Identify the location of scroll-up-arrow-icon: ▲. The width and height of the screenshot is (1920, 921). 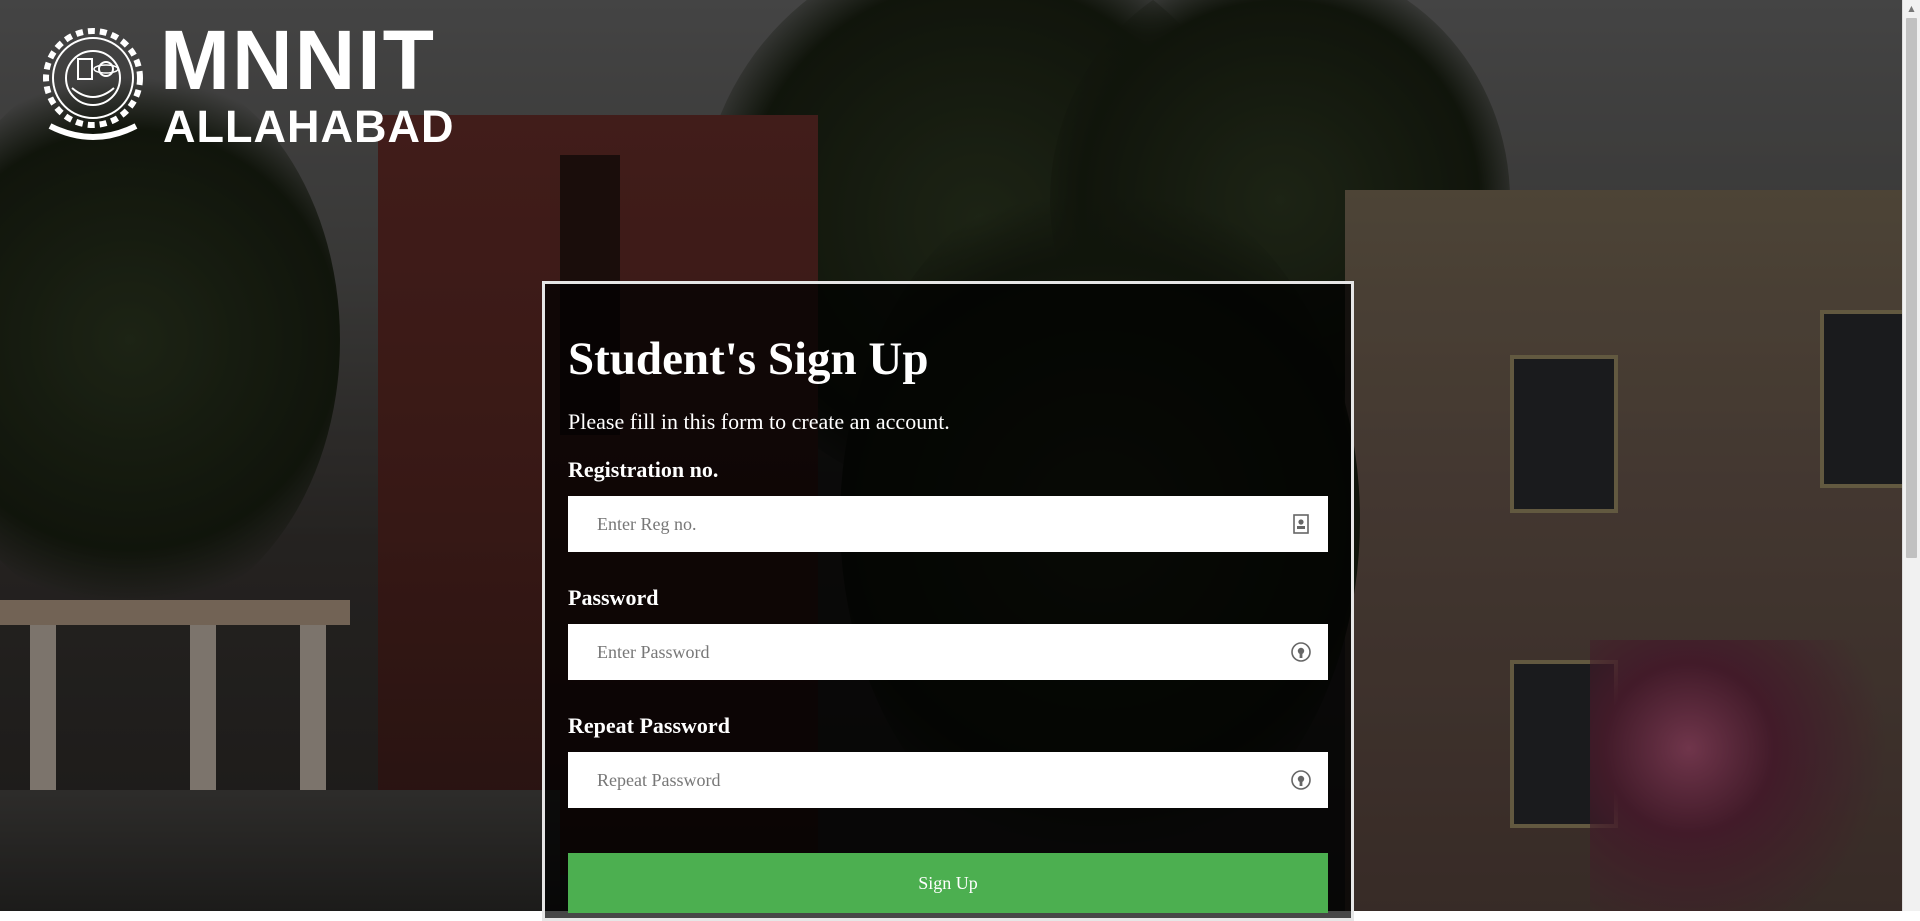
(1911, 8).